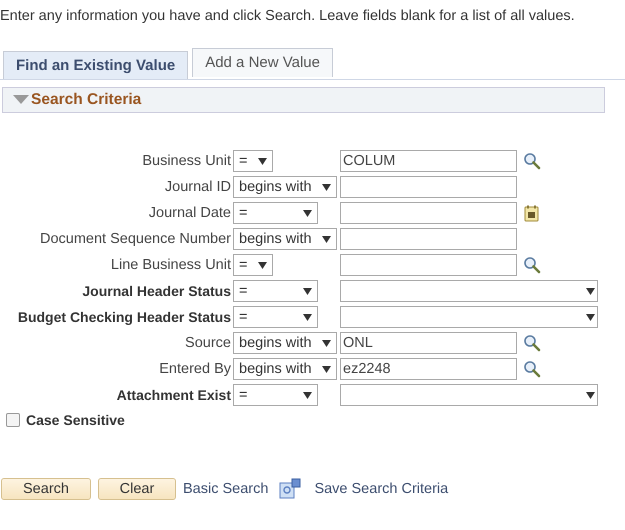 Image resolution: width=625 pixels, height=530 pixels. I want to click on field-label: Journal Header Status, so click(156, 291).